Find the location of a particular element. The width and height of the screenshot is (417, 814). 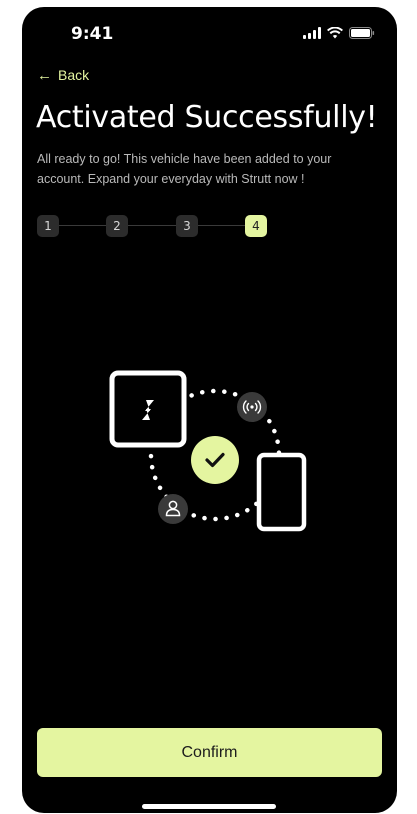

step-4: 4 is located at coordinates (256, 226).